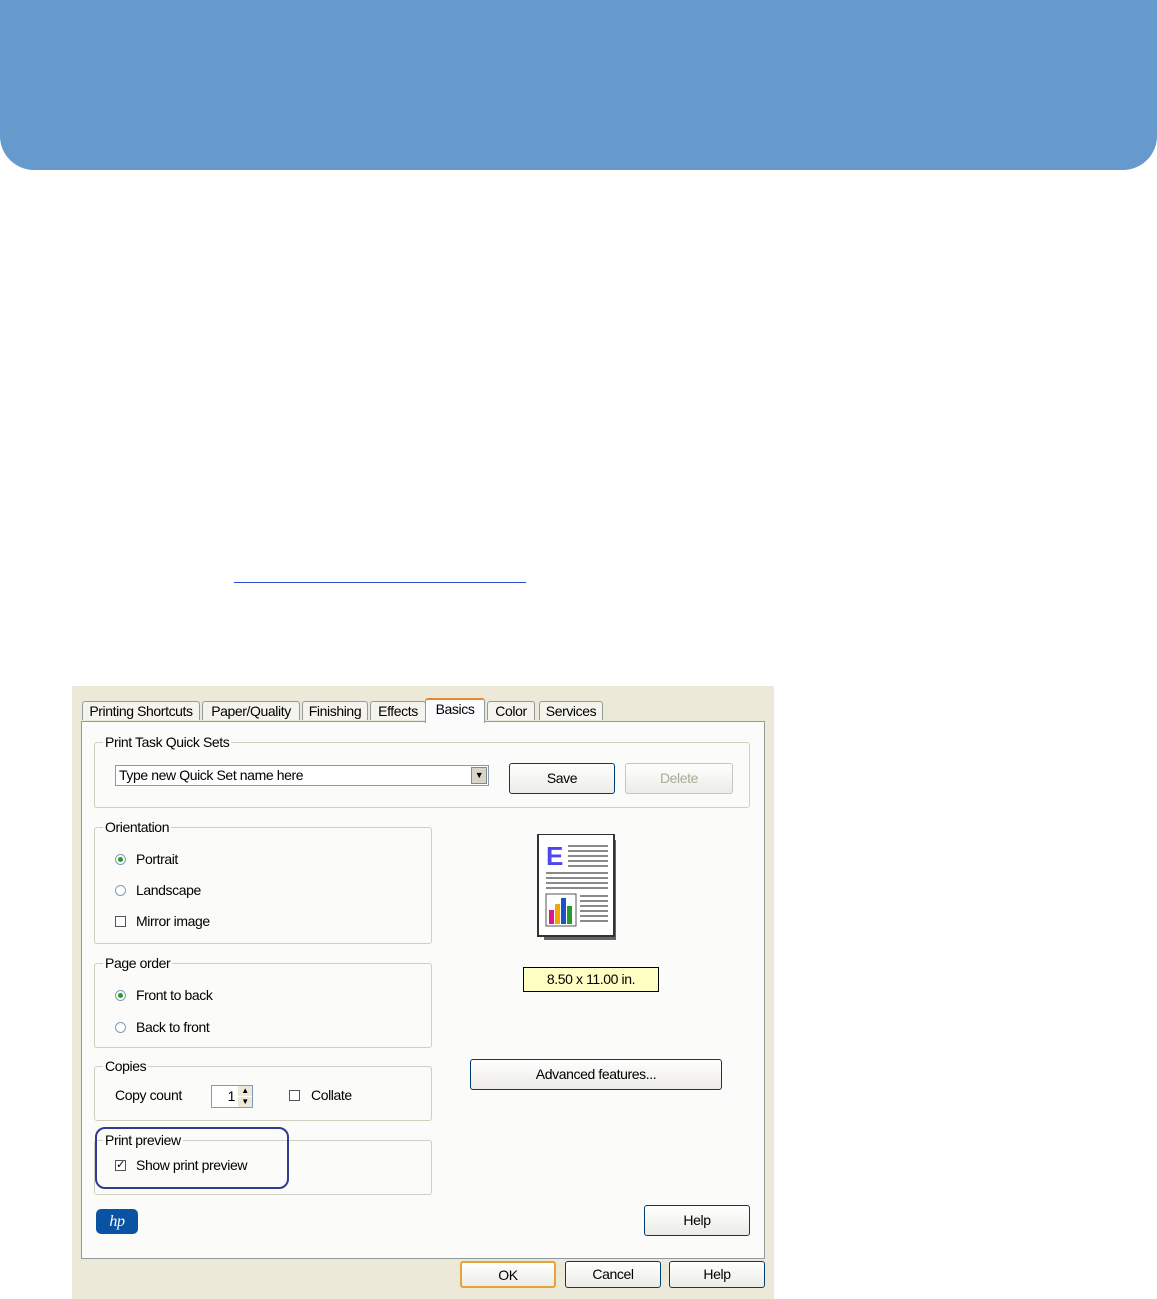 Image resolution: width=1157 pixels, height=1299 pixels. I want to click on quick-set-value: Type new Quick Set name here, so click(211, 775).